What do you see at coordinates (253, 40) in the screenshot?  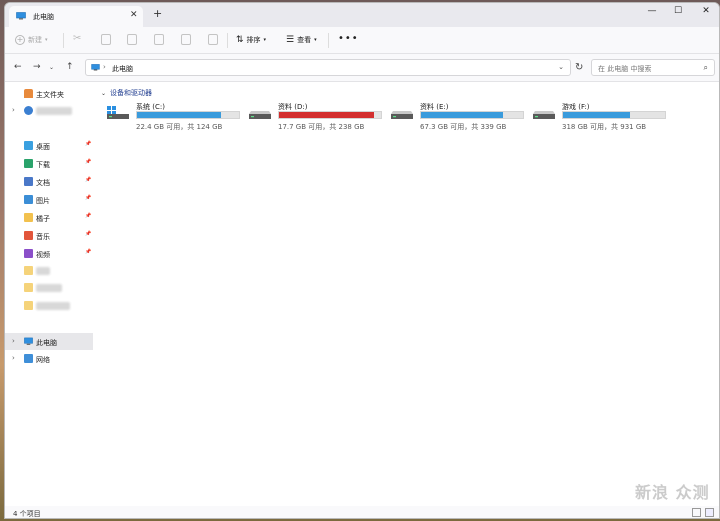 I see `sort-button-label: 排序` at bounding box center [253, 40].